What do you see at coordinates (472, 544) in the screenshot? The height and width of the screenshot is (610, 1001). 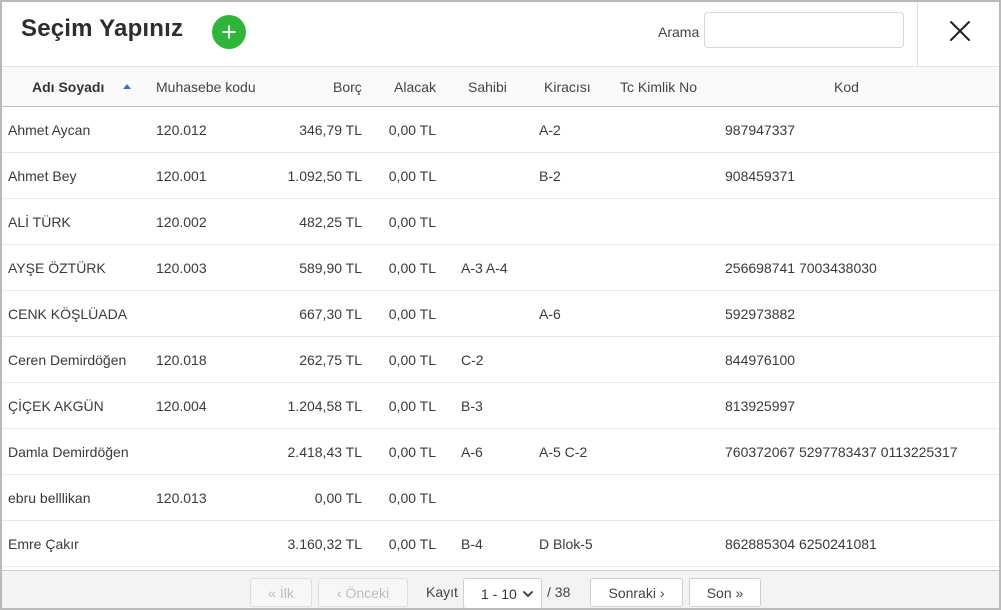 I see `cell-owner: B-4` at bounding box center [472, 544].